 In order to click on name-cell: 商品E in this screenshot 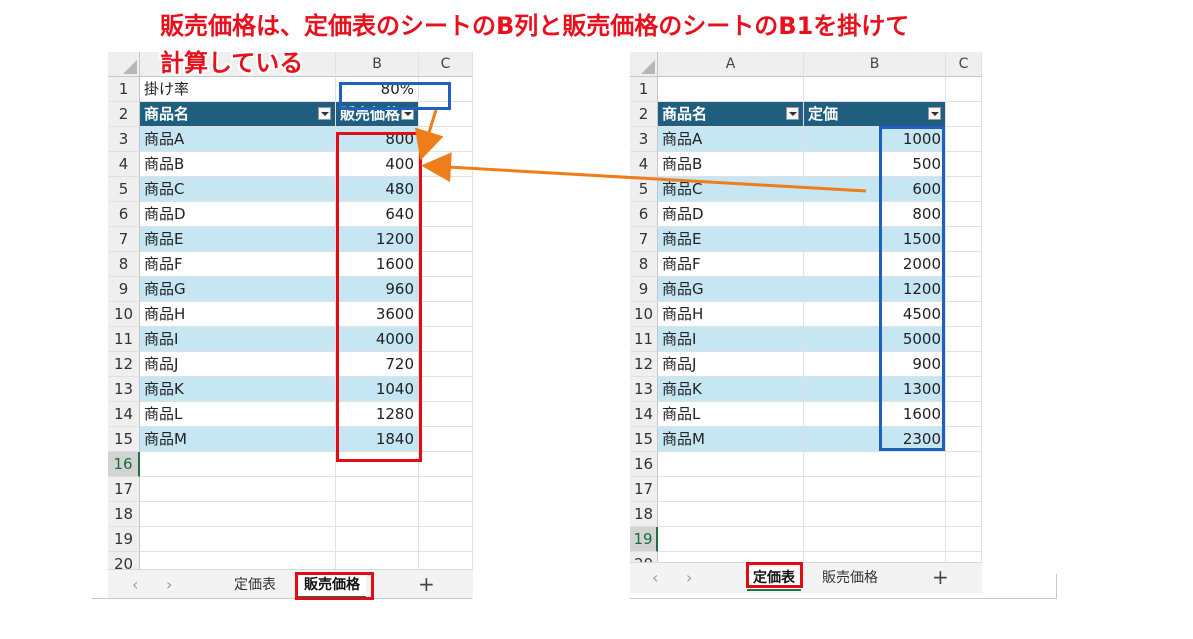, I will do `click(731, 239)`.